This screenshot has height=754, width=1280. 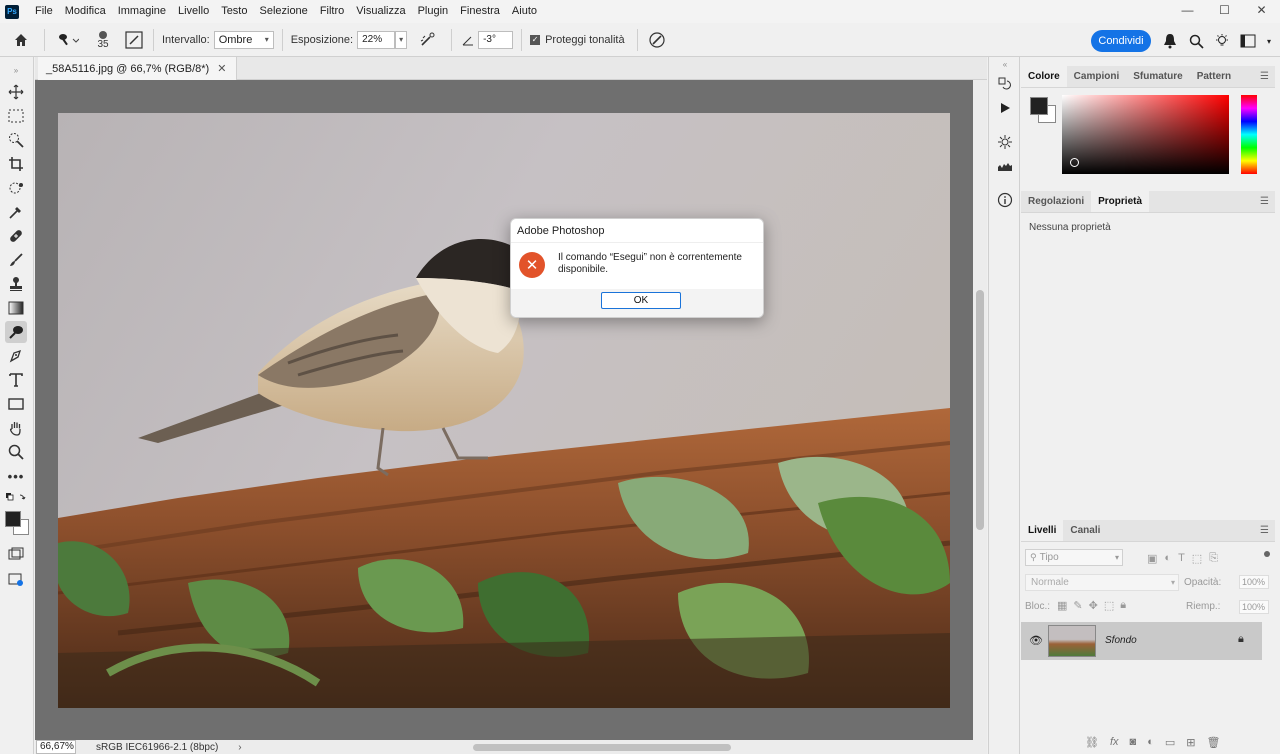 What do you see at coordinates (1062, 605) in the screenshot?
I see `lock-transparent-icon: ▦` at bounding box center [1062, 605].